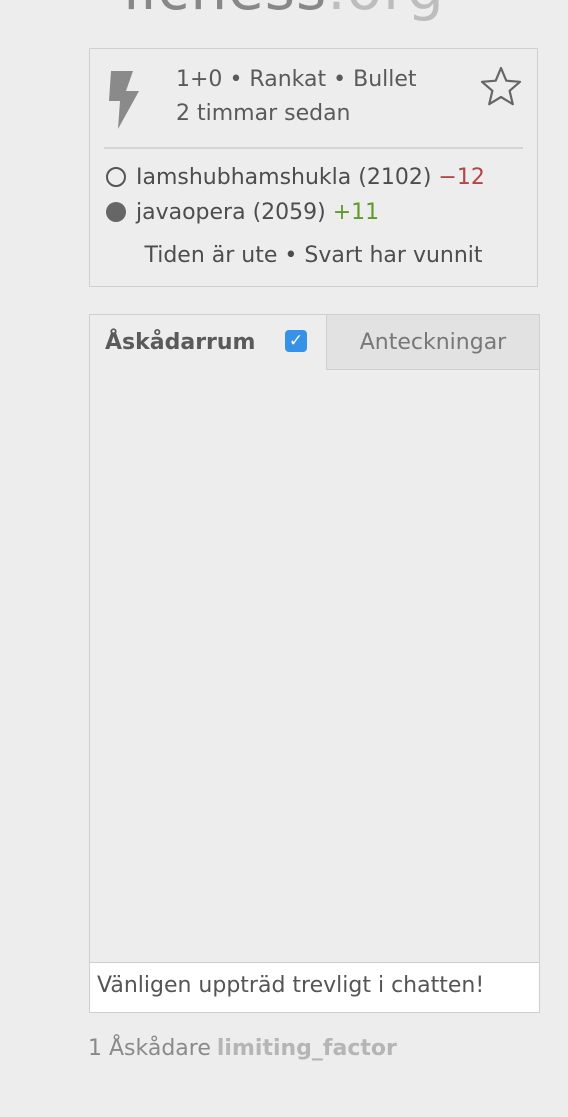 This screenshot has width=568, height=1117. I want to click on spectators: 1 Åskådare limiting_factor, so click(242, 1048).